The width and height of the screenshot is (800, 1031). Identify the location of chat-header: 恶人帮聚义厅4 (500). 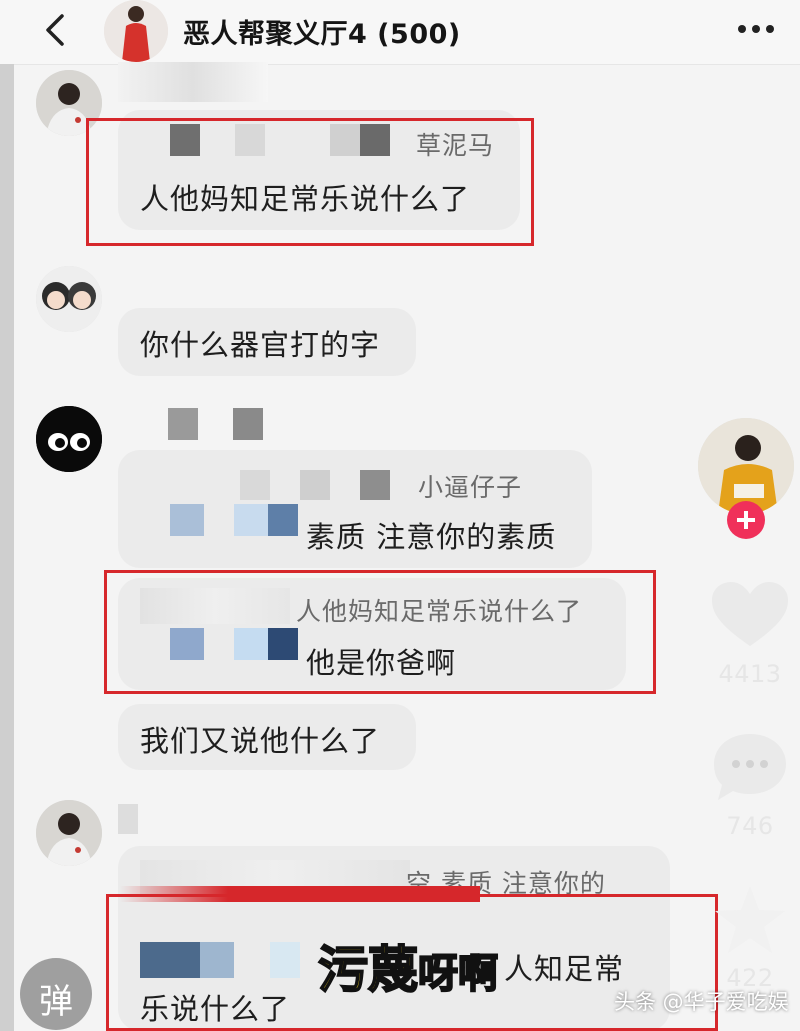
(400, 32).